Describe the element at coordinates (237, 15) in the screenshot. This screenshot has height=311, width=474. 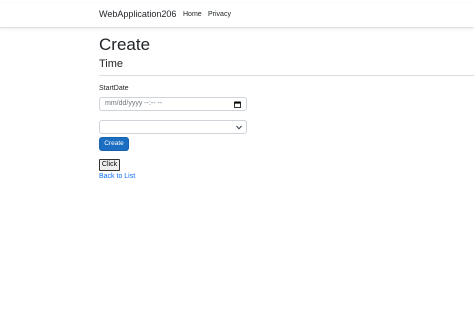
I see `navbar: WebApplication206 Home Privacy` at that location.